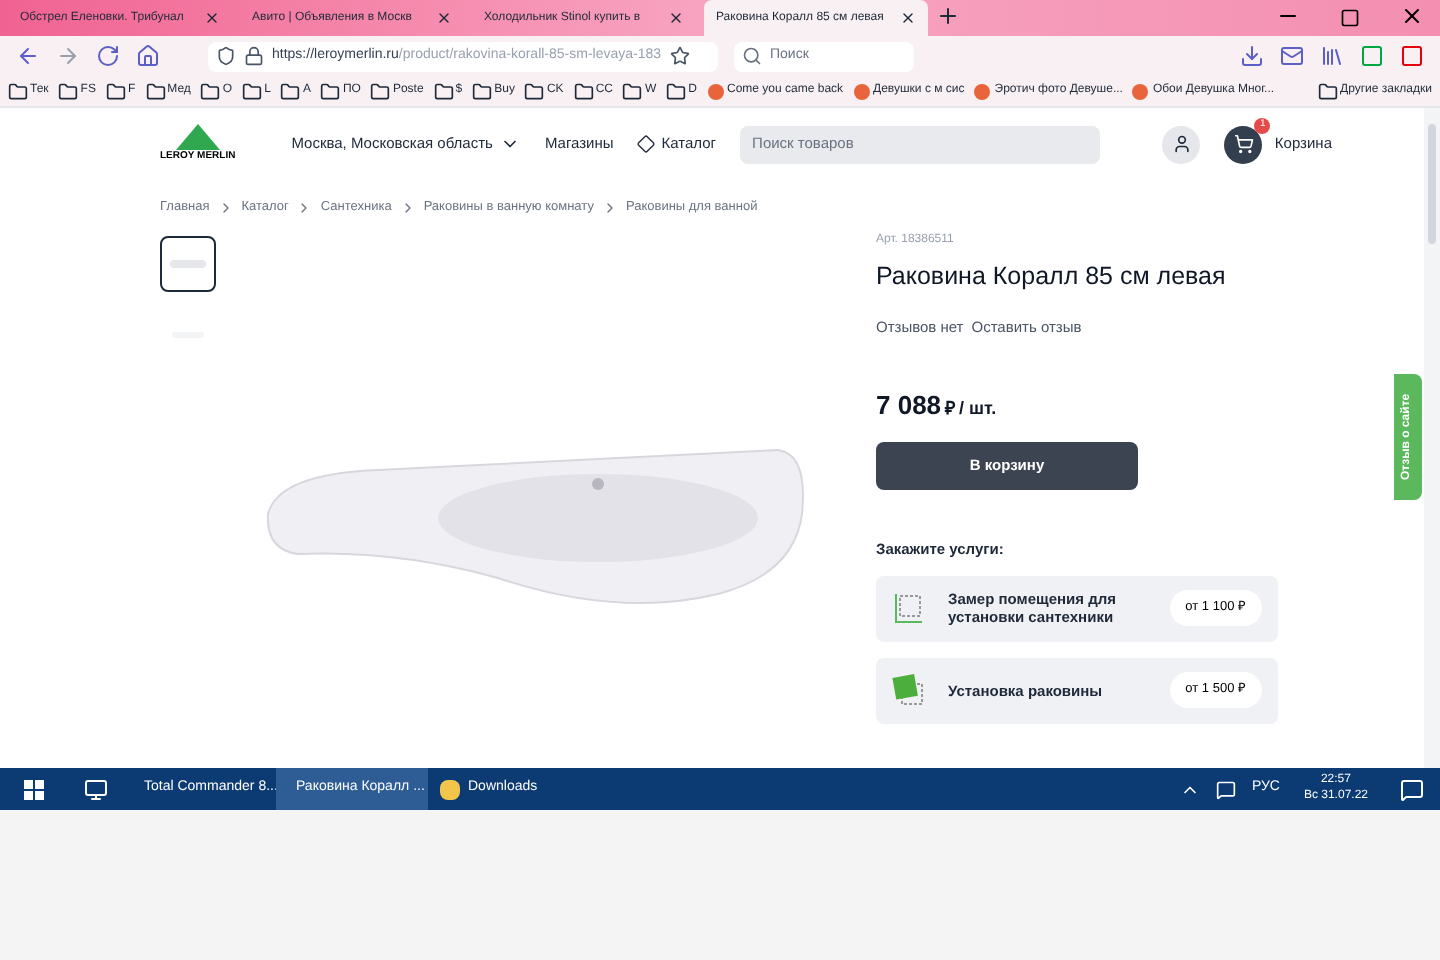 This screenshot has height=960, width=1440. Describe the element at coordinates (679, 56) in the screenshot. I see `bookmark-star-icon` at that location.